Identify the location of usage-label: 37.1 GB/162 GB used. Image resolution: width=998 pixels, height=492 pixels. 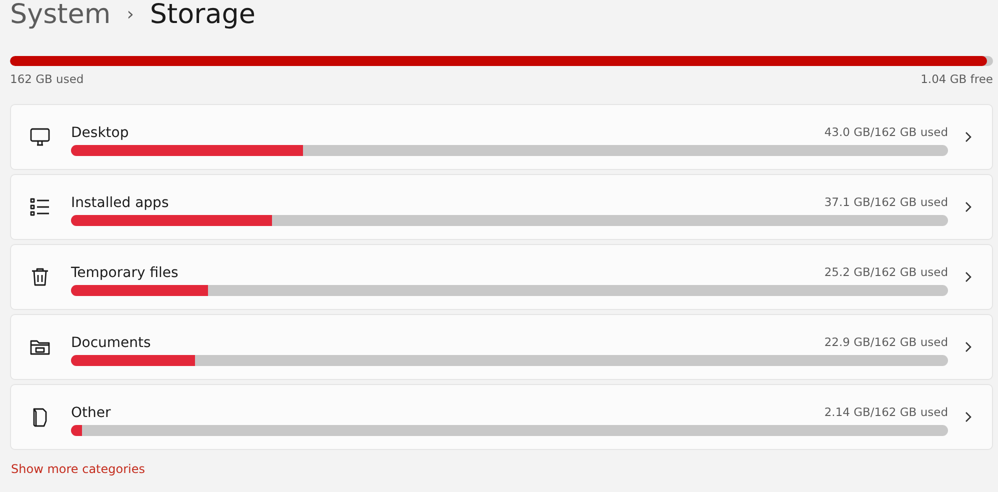
(886, 202).